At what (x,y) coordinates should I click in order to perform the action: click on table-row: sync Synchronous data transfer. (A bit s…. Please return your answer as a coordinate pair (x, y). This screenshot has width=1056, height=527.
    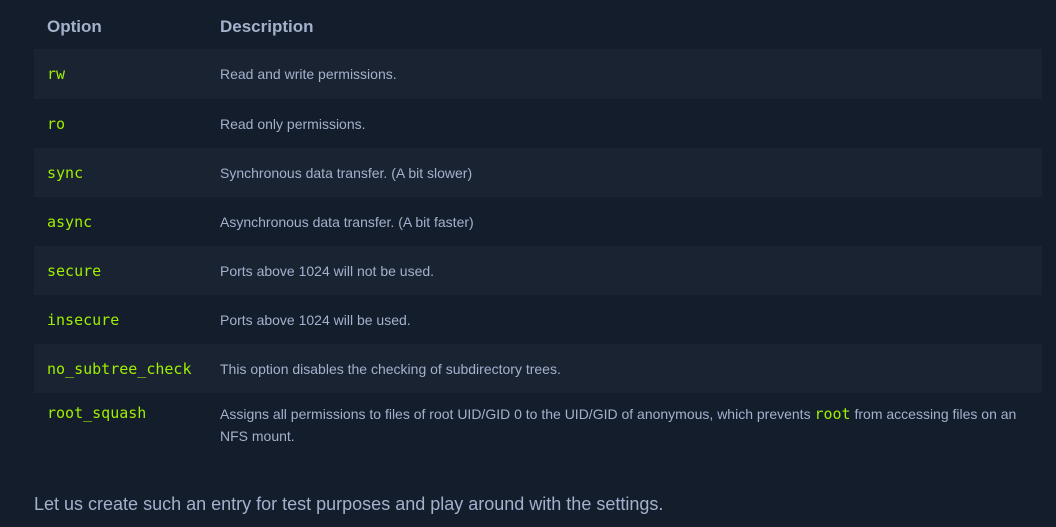
    Looking at the image, I should click on (538, 172).